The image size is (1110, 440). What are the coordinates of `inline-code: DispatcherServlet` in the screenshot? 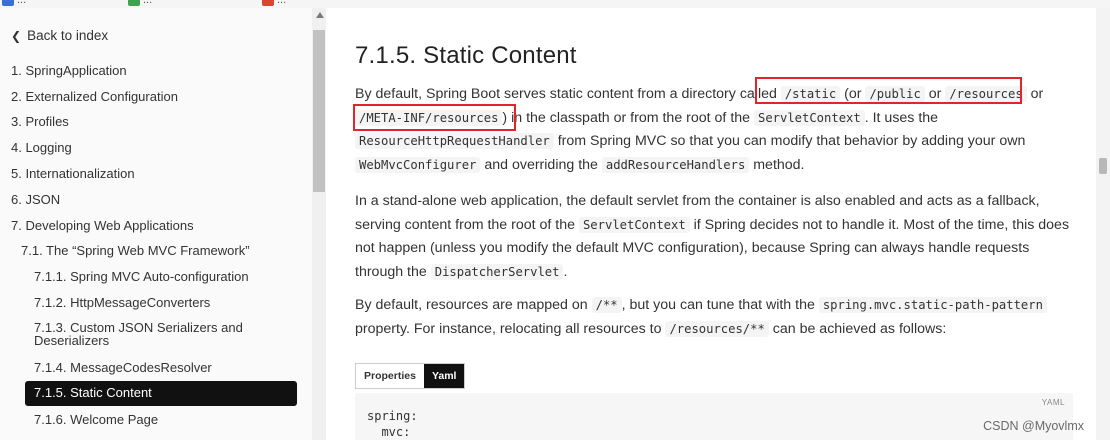 It's located at (497, 271).